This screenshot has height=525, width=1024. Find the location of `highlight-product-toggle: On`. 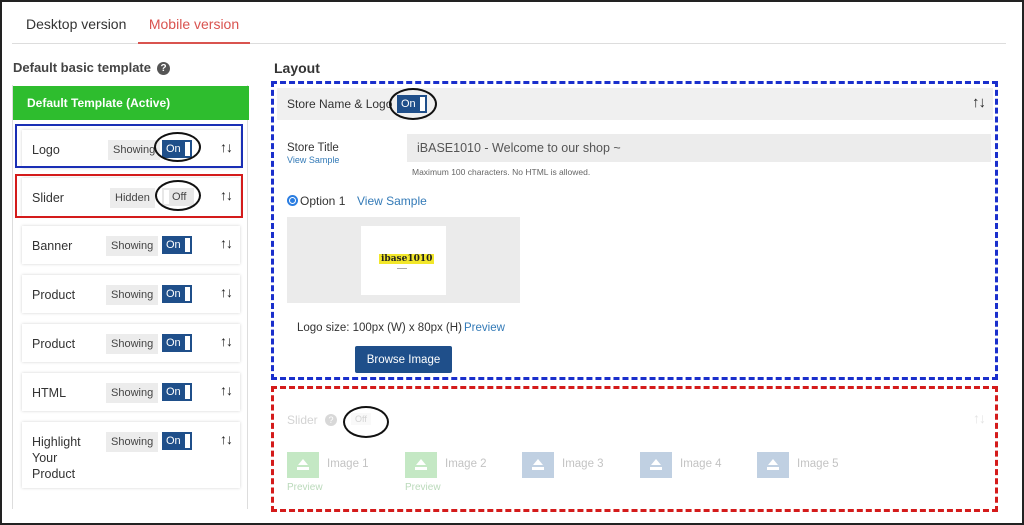

highlight-product-toggle: On is located at coordinates (177, 441).